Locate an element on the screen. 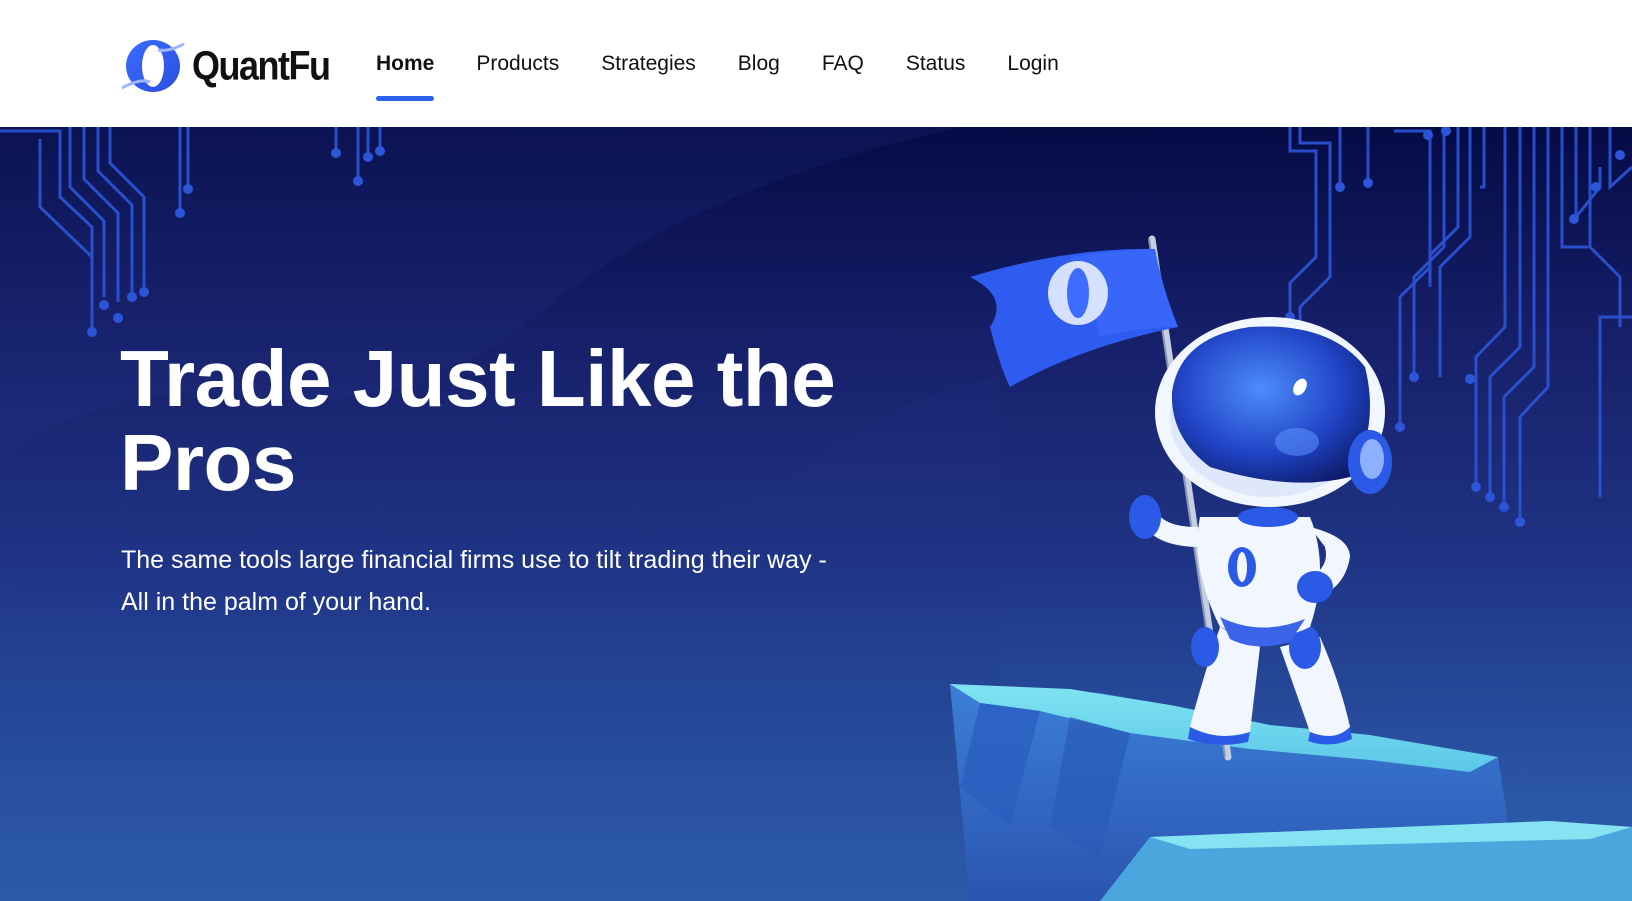  brand-name: QuantFu is located at coordinates (261, 65).